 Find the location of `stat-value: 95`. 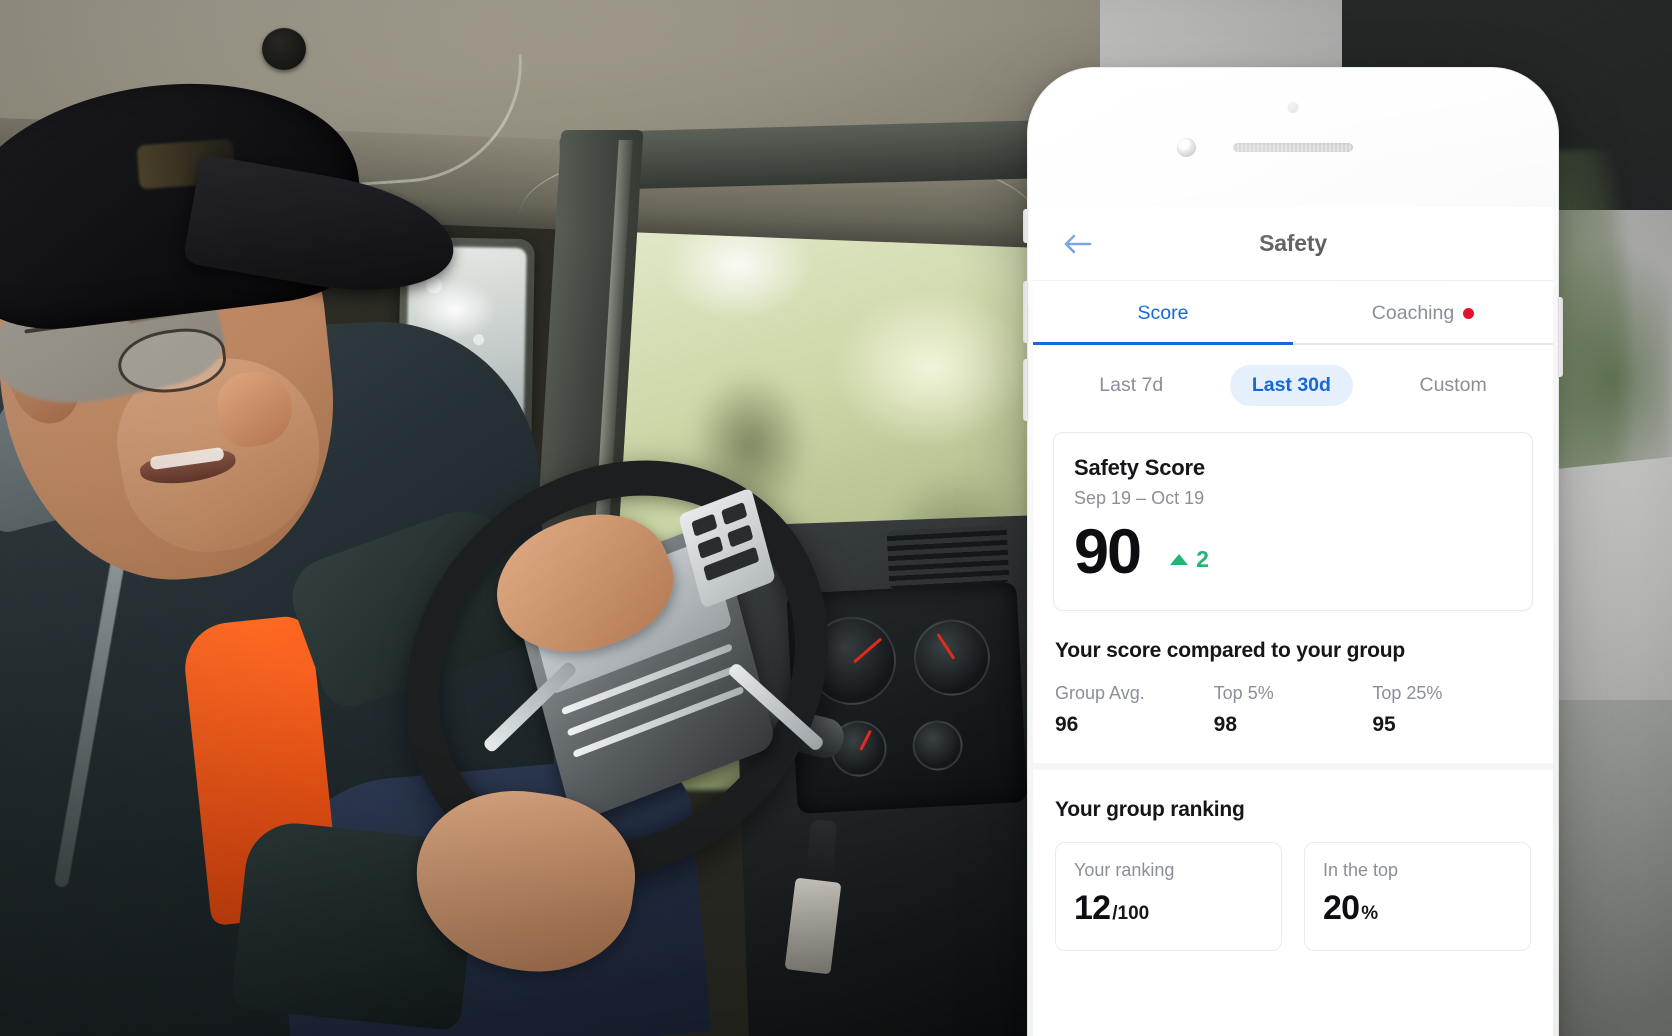

stat-value: 95 is located at coordinates (1384, 724).